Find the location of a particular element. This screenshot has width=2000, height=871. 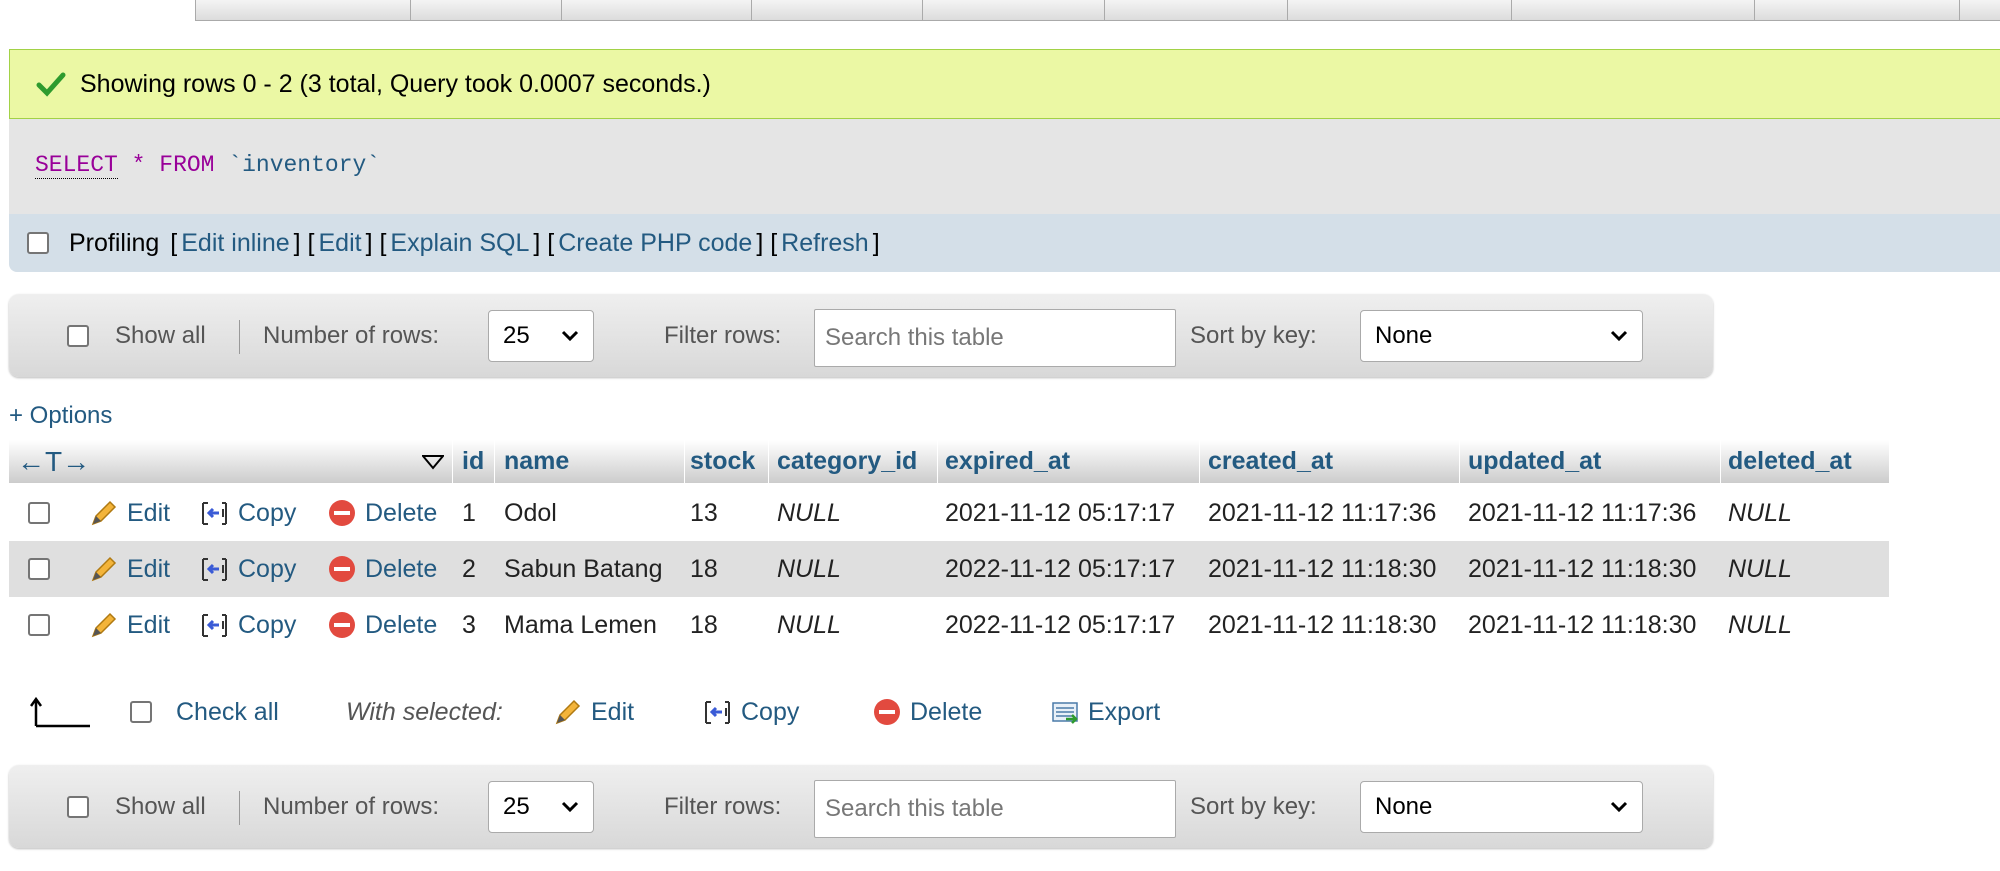

table-cell-name: Sabun Batang is located at coordinates (583, 569).